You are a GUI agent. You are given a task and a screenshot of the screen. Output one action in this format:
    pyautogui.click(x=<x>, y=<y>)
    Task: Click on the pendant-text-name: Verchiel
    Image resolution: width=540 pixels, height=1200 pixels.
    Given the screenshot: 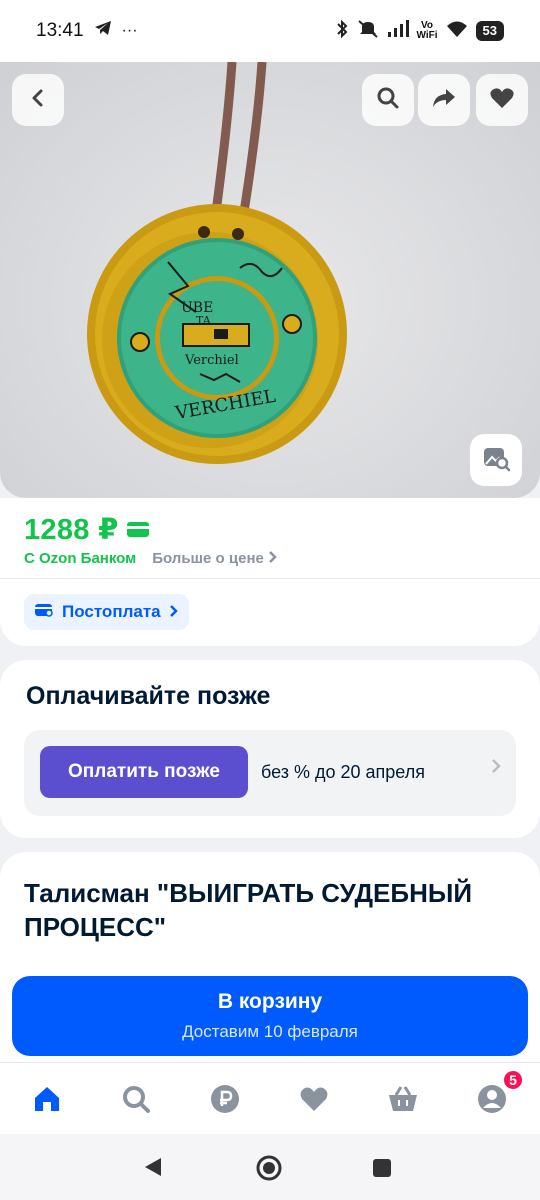 What is the action you would take?
    pyautogui.click(x=211, y=360)
    